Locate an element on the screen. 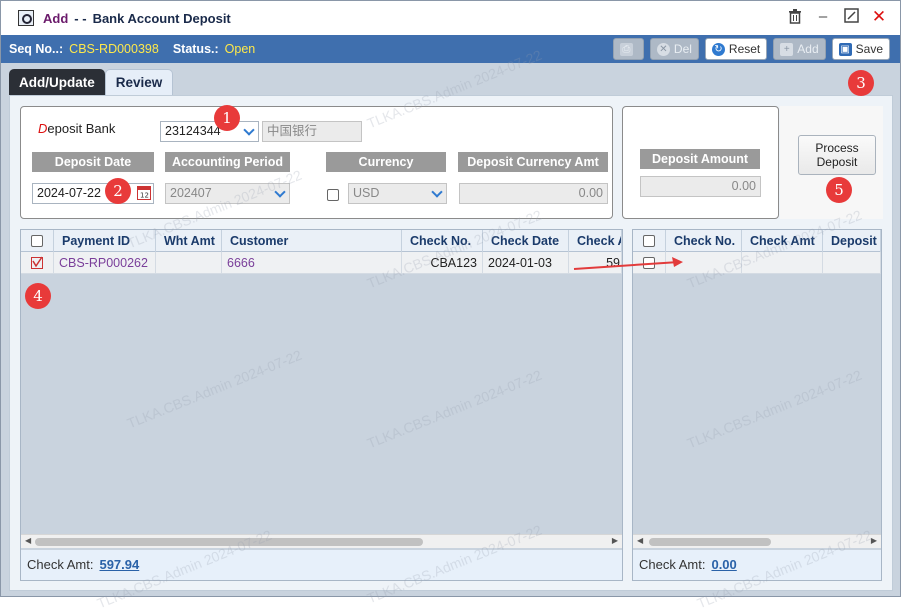 The image size is (901, 611). printer-icon: ⎙ is located at coordinates (626, 49).